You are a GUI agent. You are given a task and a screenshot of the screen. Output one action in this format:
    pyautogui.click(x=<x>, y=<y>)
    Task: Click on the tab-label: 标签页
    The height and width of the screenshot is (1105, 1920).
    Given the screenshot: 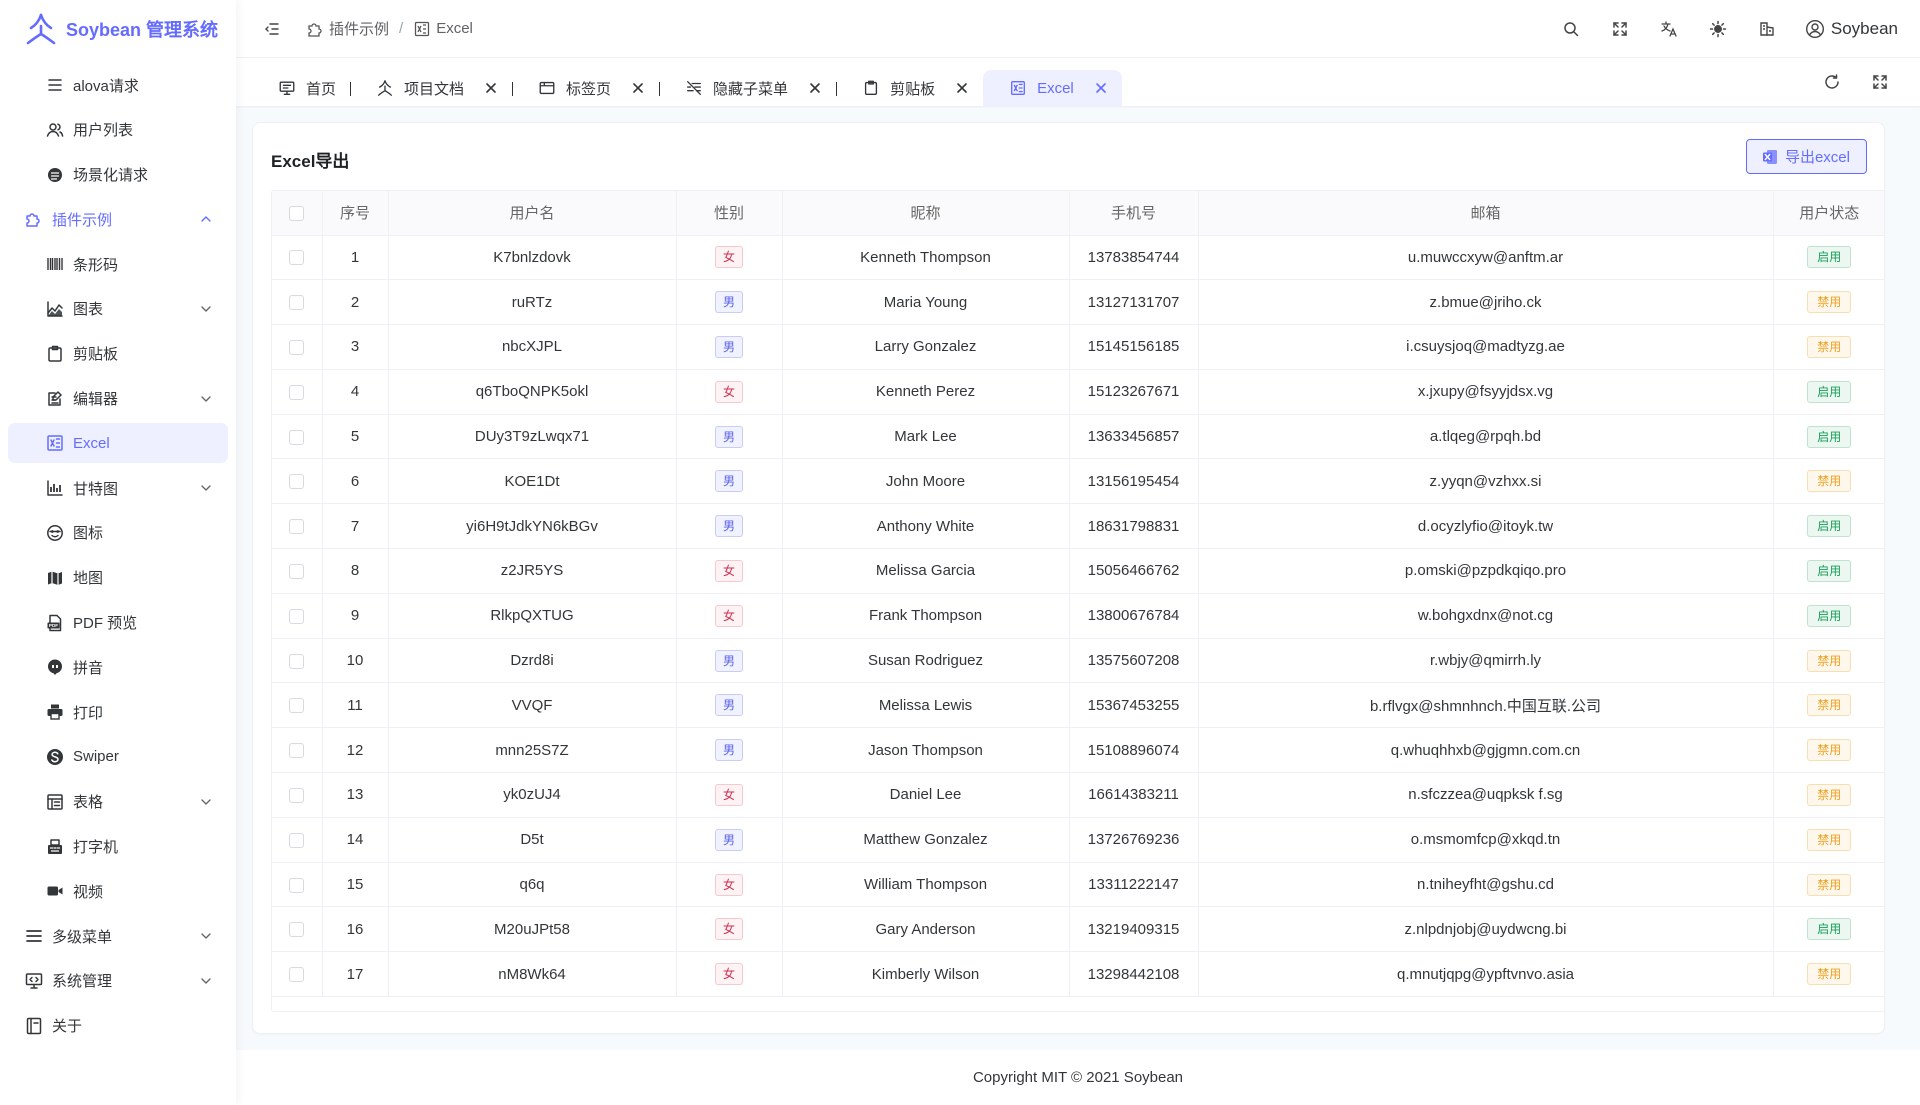 What is the action you would take?
    pyautogui.click(x=589, y=89)
    